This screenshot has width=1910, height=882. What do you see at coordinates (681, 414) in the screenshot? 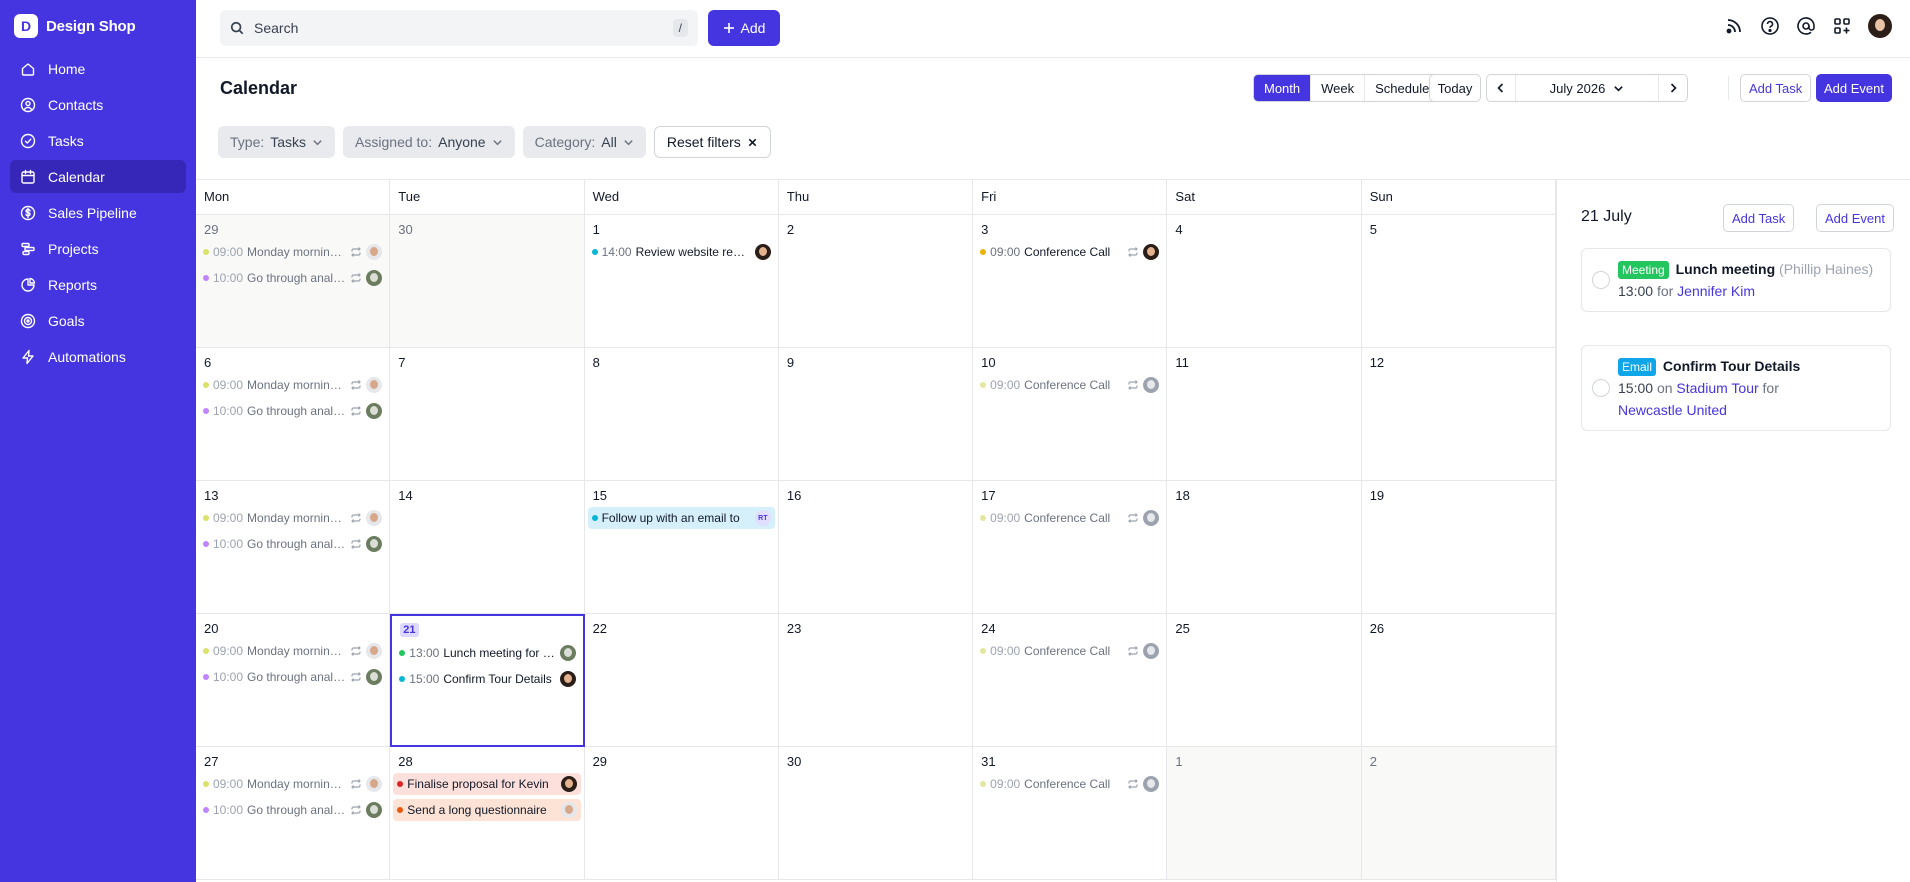
I see `day-cell: 8` at bounding box center [681, 414].